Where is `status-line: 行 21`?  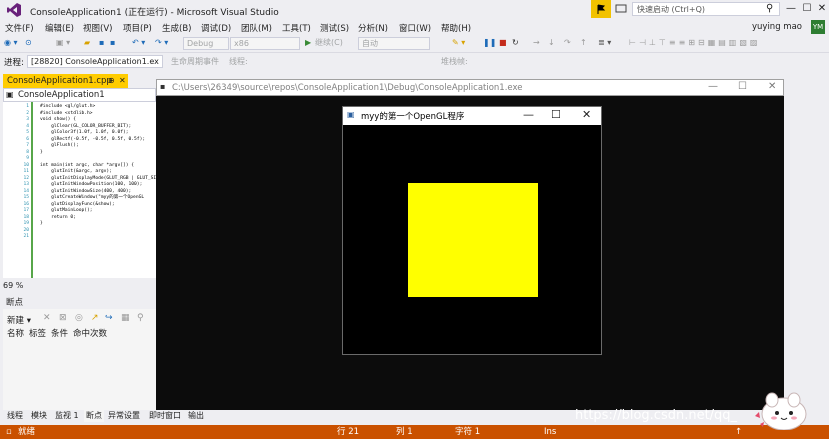
status-line: 行 21 is located at coordinates (348, 432).